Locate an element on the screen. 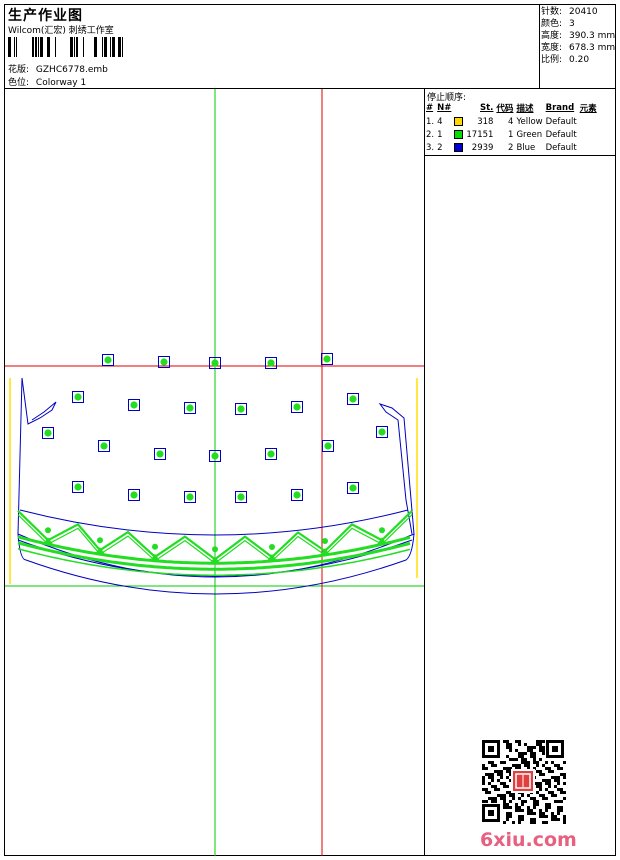 This screenshot has height=860, width=620. watermark-logo: 6xiu.com is located at coordinates (528, 840).